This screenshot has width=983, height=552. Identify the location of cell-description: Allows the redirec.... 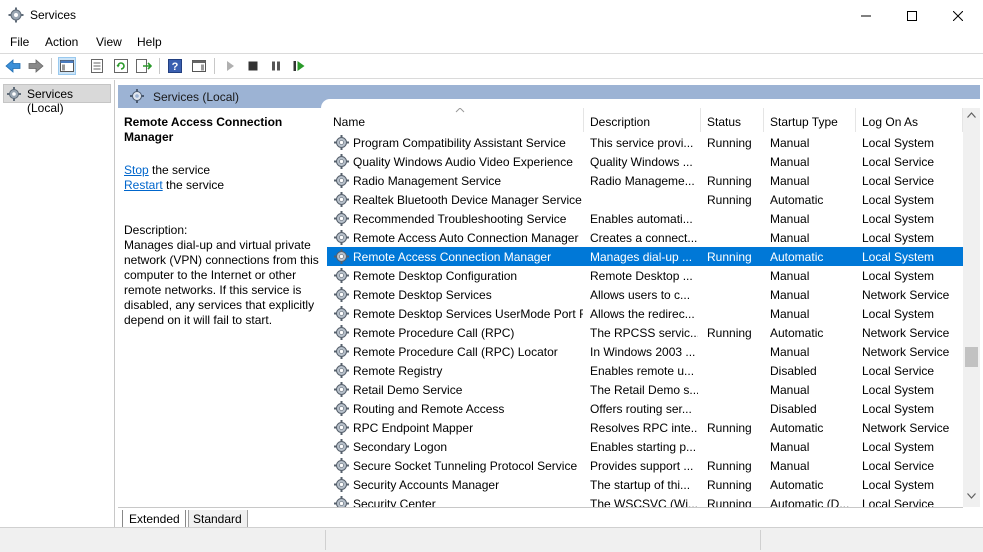
(642, 314).